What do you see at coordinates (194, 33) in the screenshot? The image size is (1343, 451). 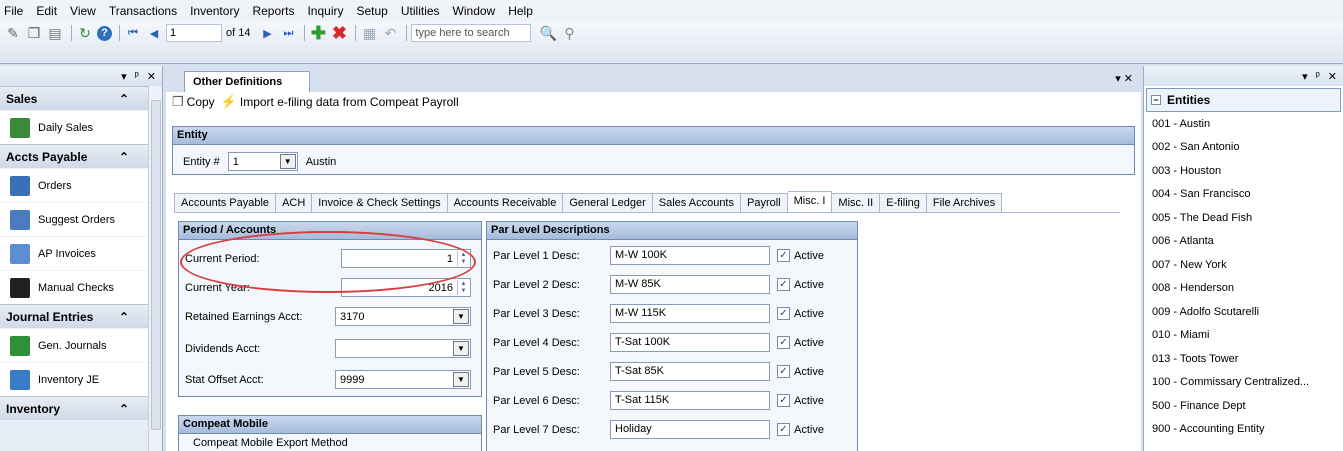 I see `page-number-input: 1` at bounding box center [194, 33].